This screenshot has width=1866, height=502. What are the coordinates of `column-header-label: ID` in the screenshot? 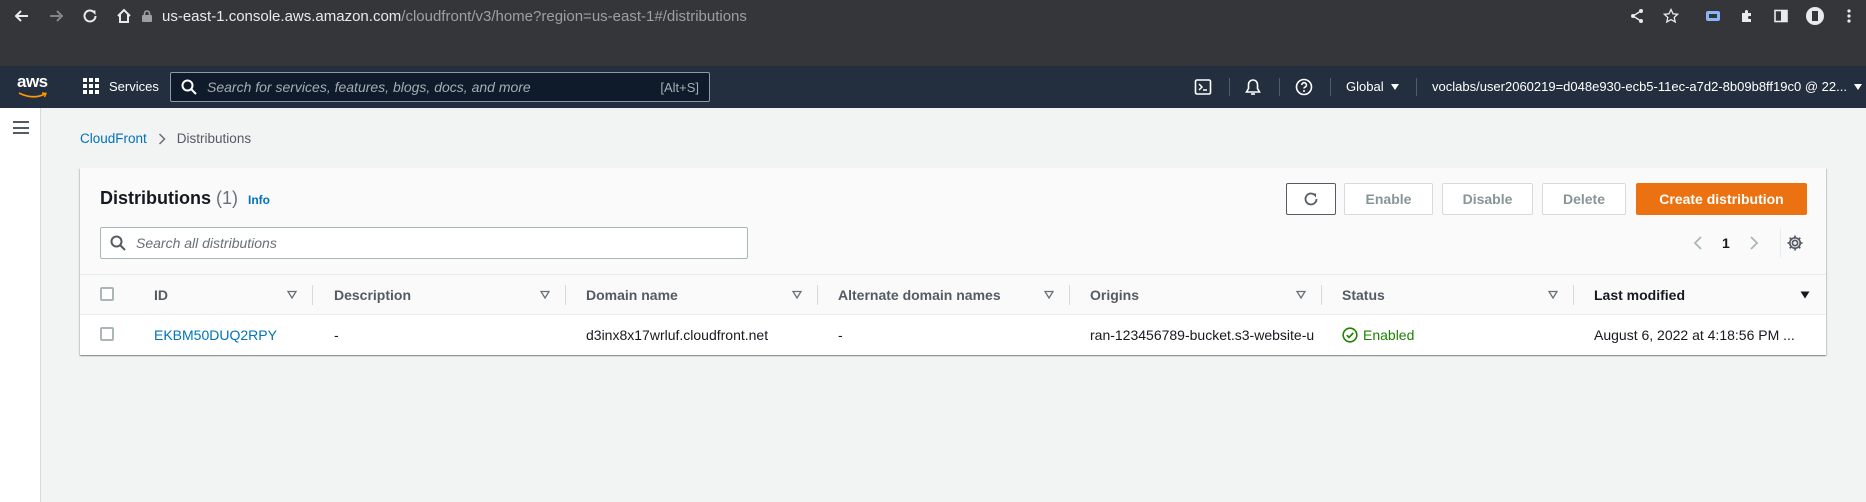 It's located at (161, 295).